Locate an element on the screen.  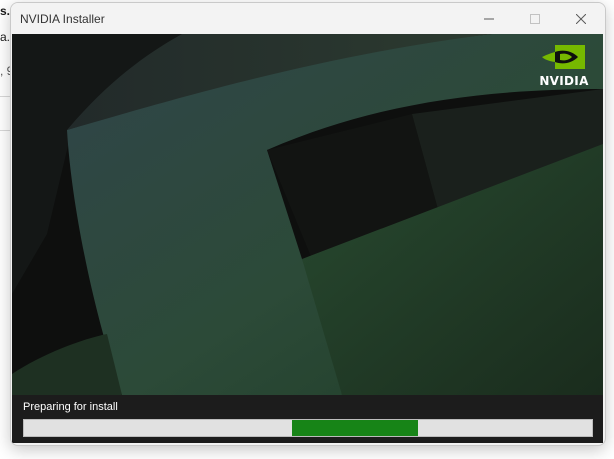
minimize-button is located at coordinates (489, 18).